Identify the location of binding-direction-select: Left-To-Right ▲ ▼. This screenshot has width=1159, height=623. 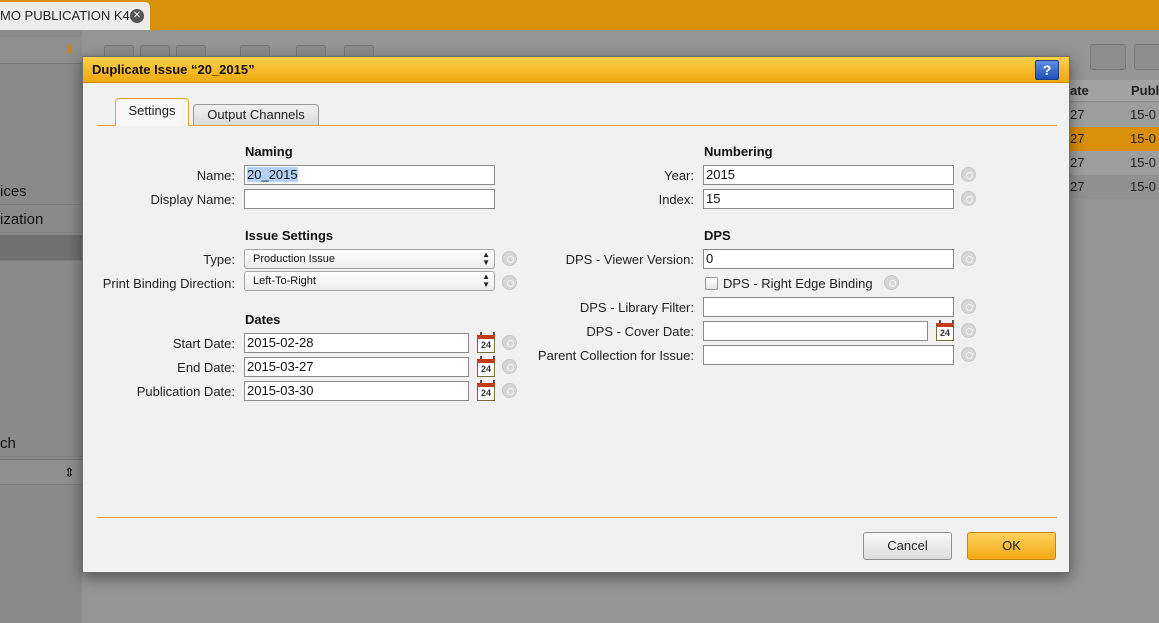
(369, 281).